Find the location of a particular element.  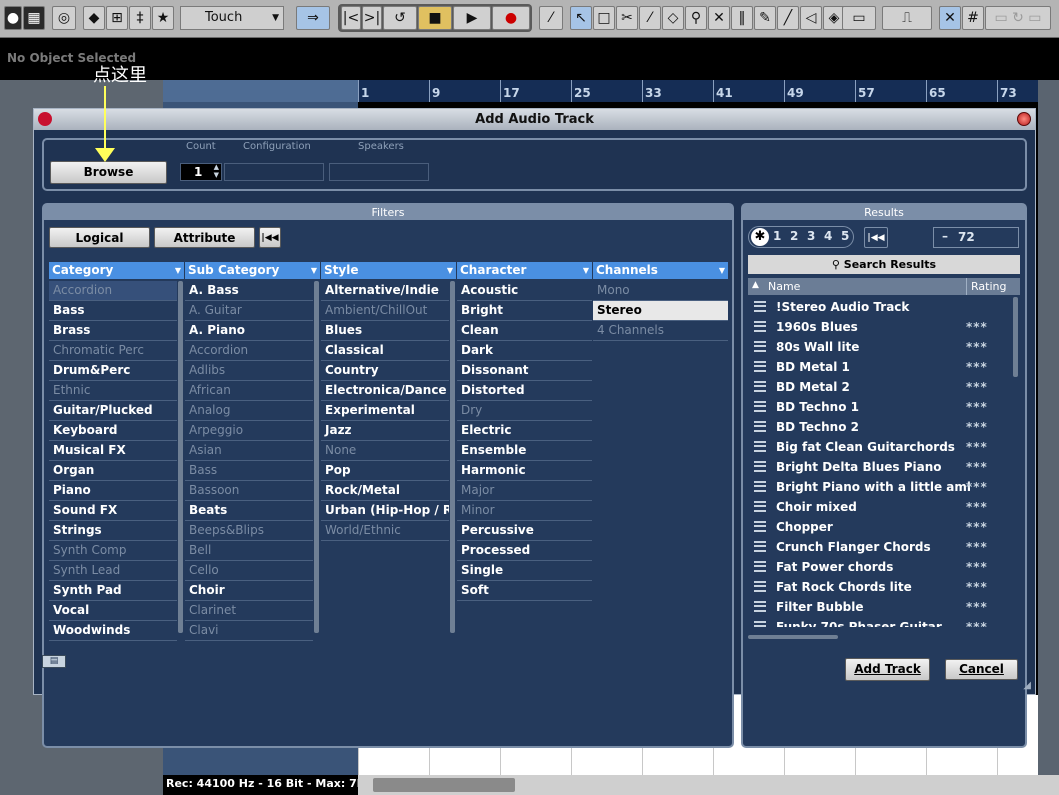

category-item: Synth Comp is located at coordinates (113, 551).